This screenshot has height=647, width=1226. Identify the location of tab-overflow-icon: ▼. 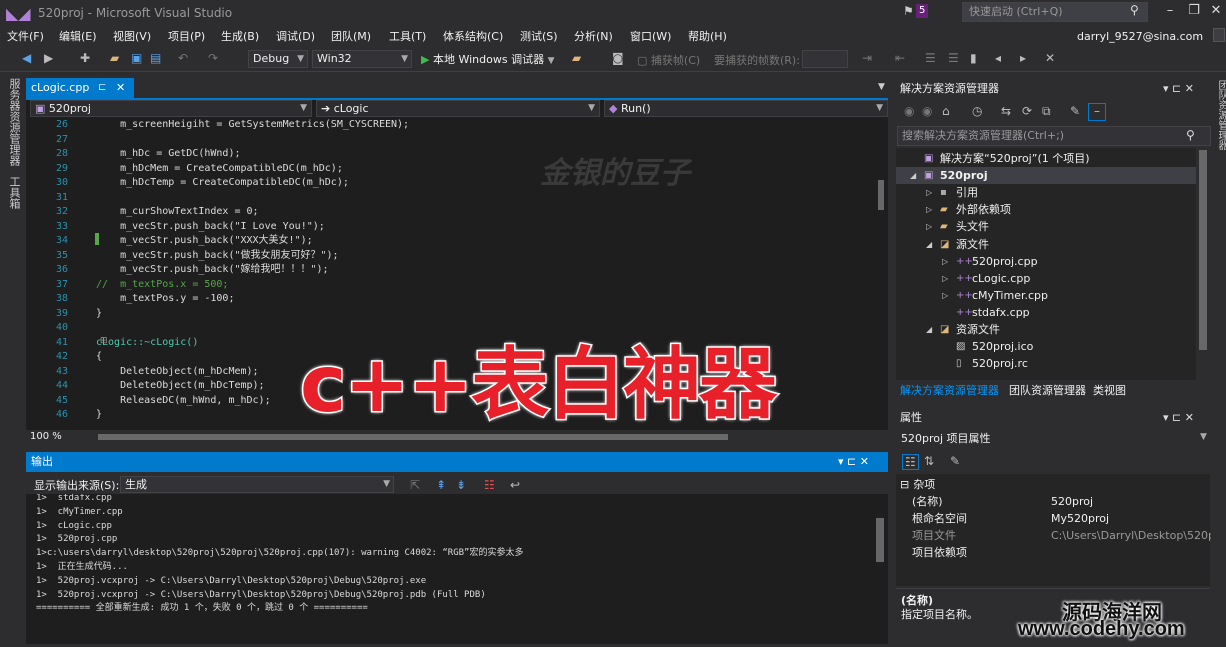
(881, 87).